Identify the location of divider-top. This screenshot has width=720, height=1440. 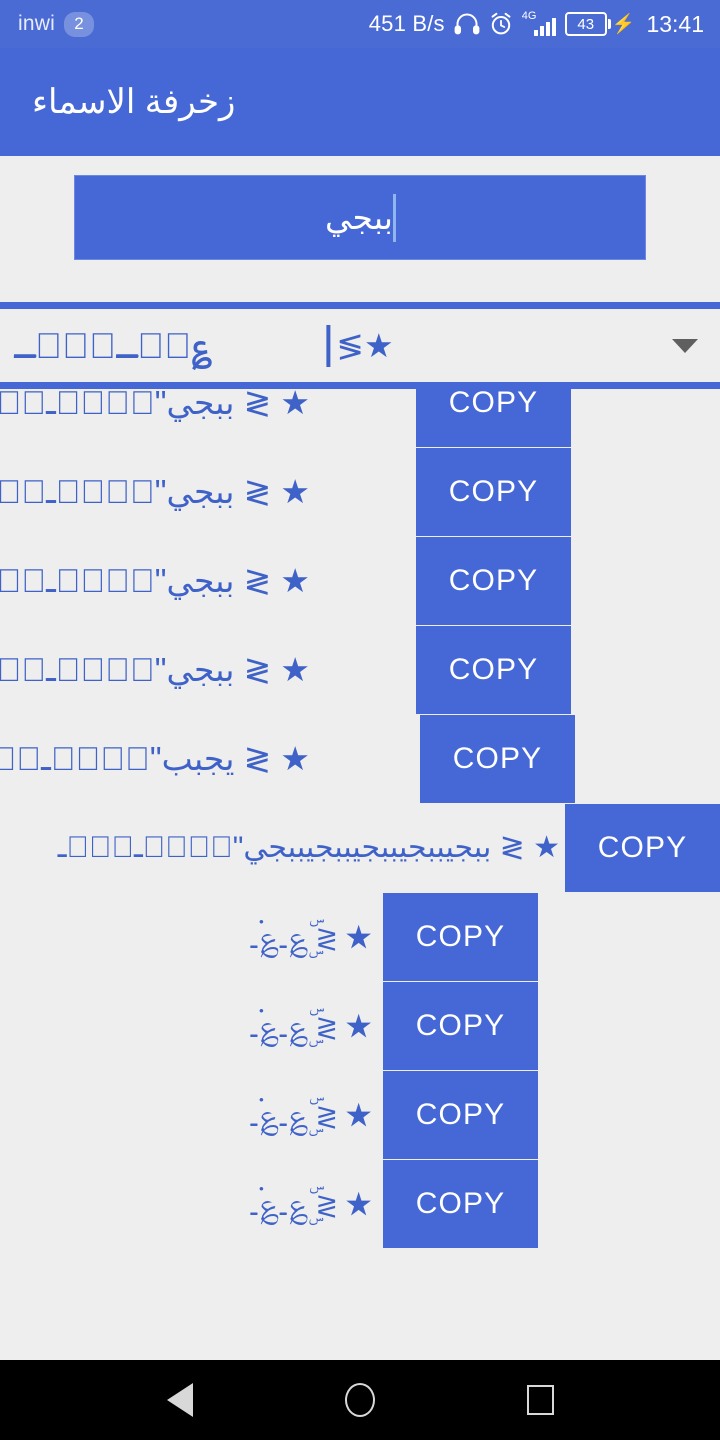
(360, 305).